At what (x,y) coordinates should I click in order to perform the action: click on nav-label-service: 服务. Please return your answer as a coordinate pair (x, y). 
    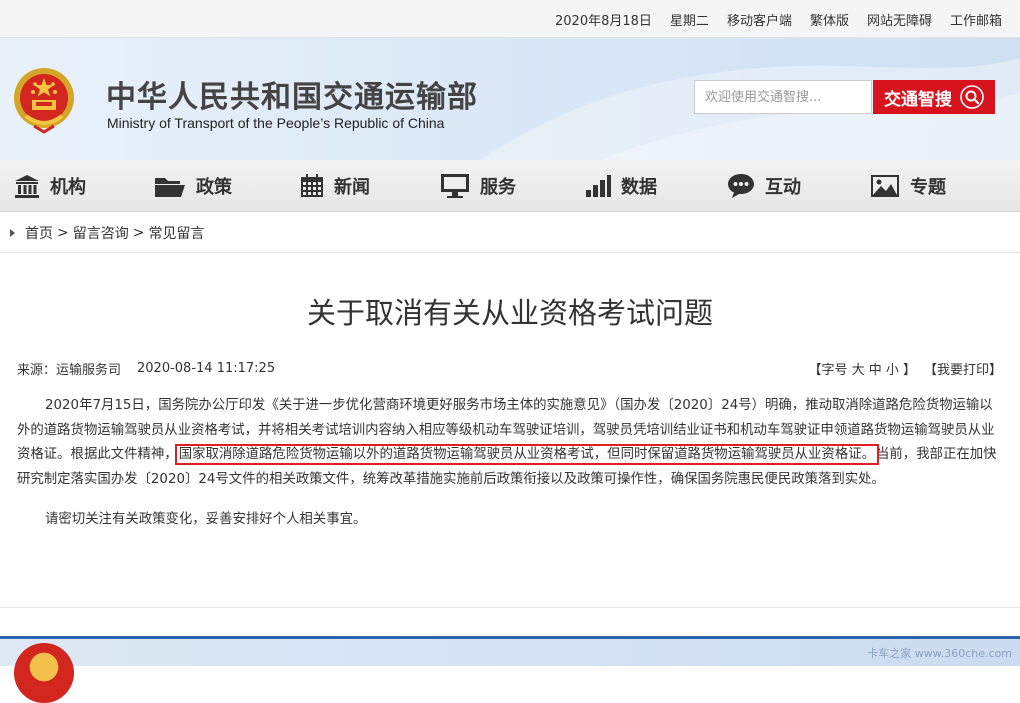
    Looking at the image, I should click on (498, 187).